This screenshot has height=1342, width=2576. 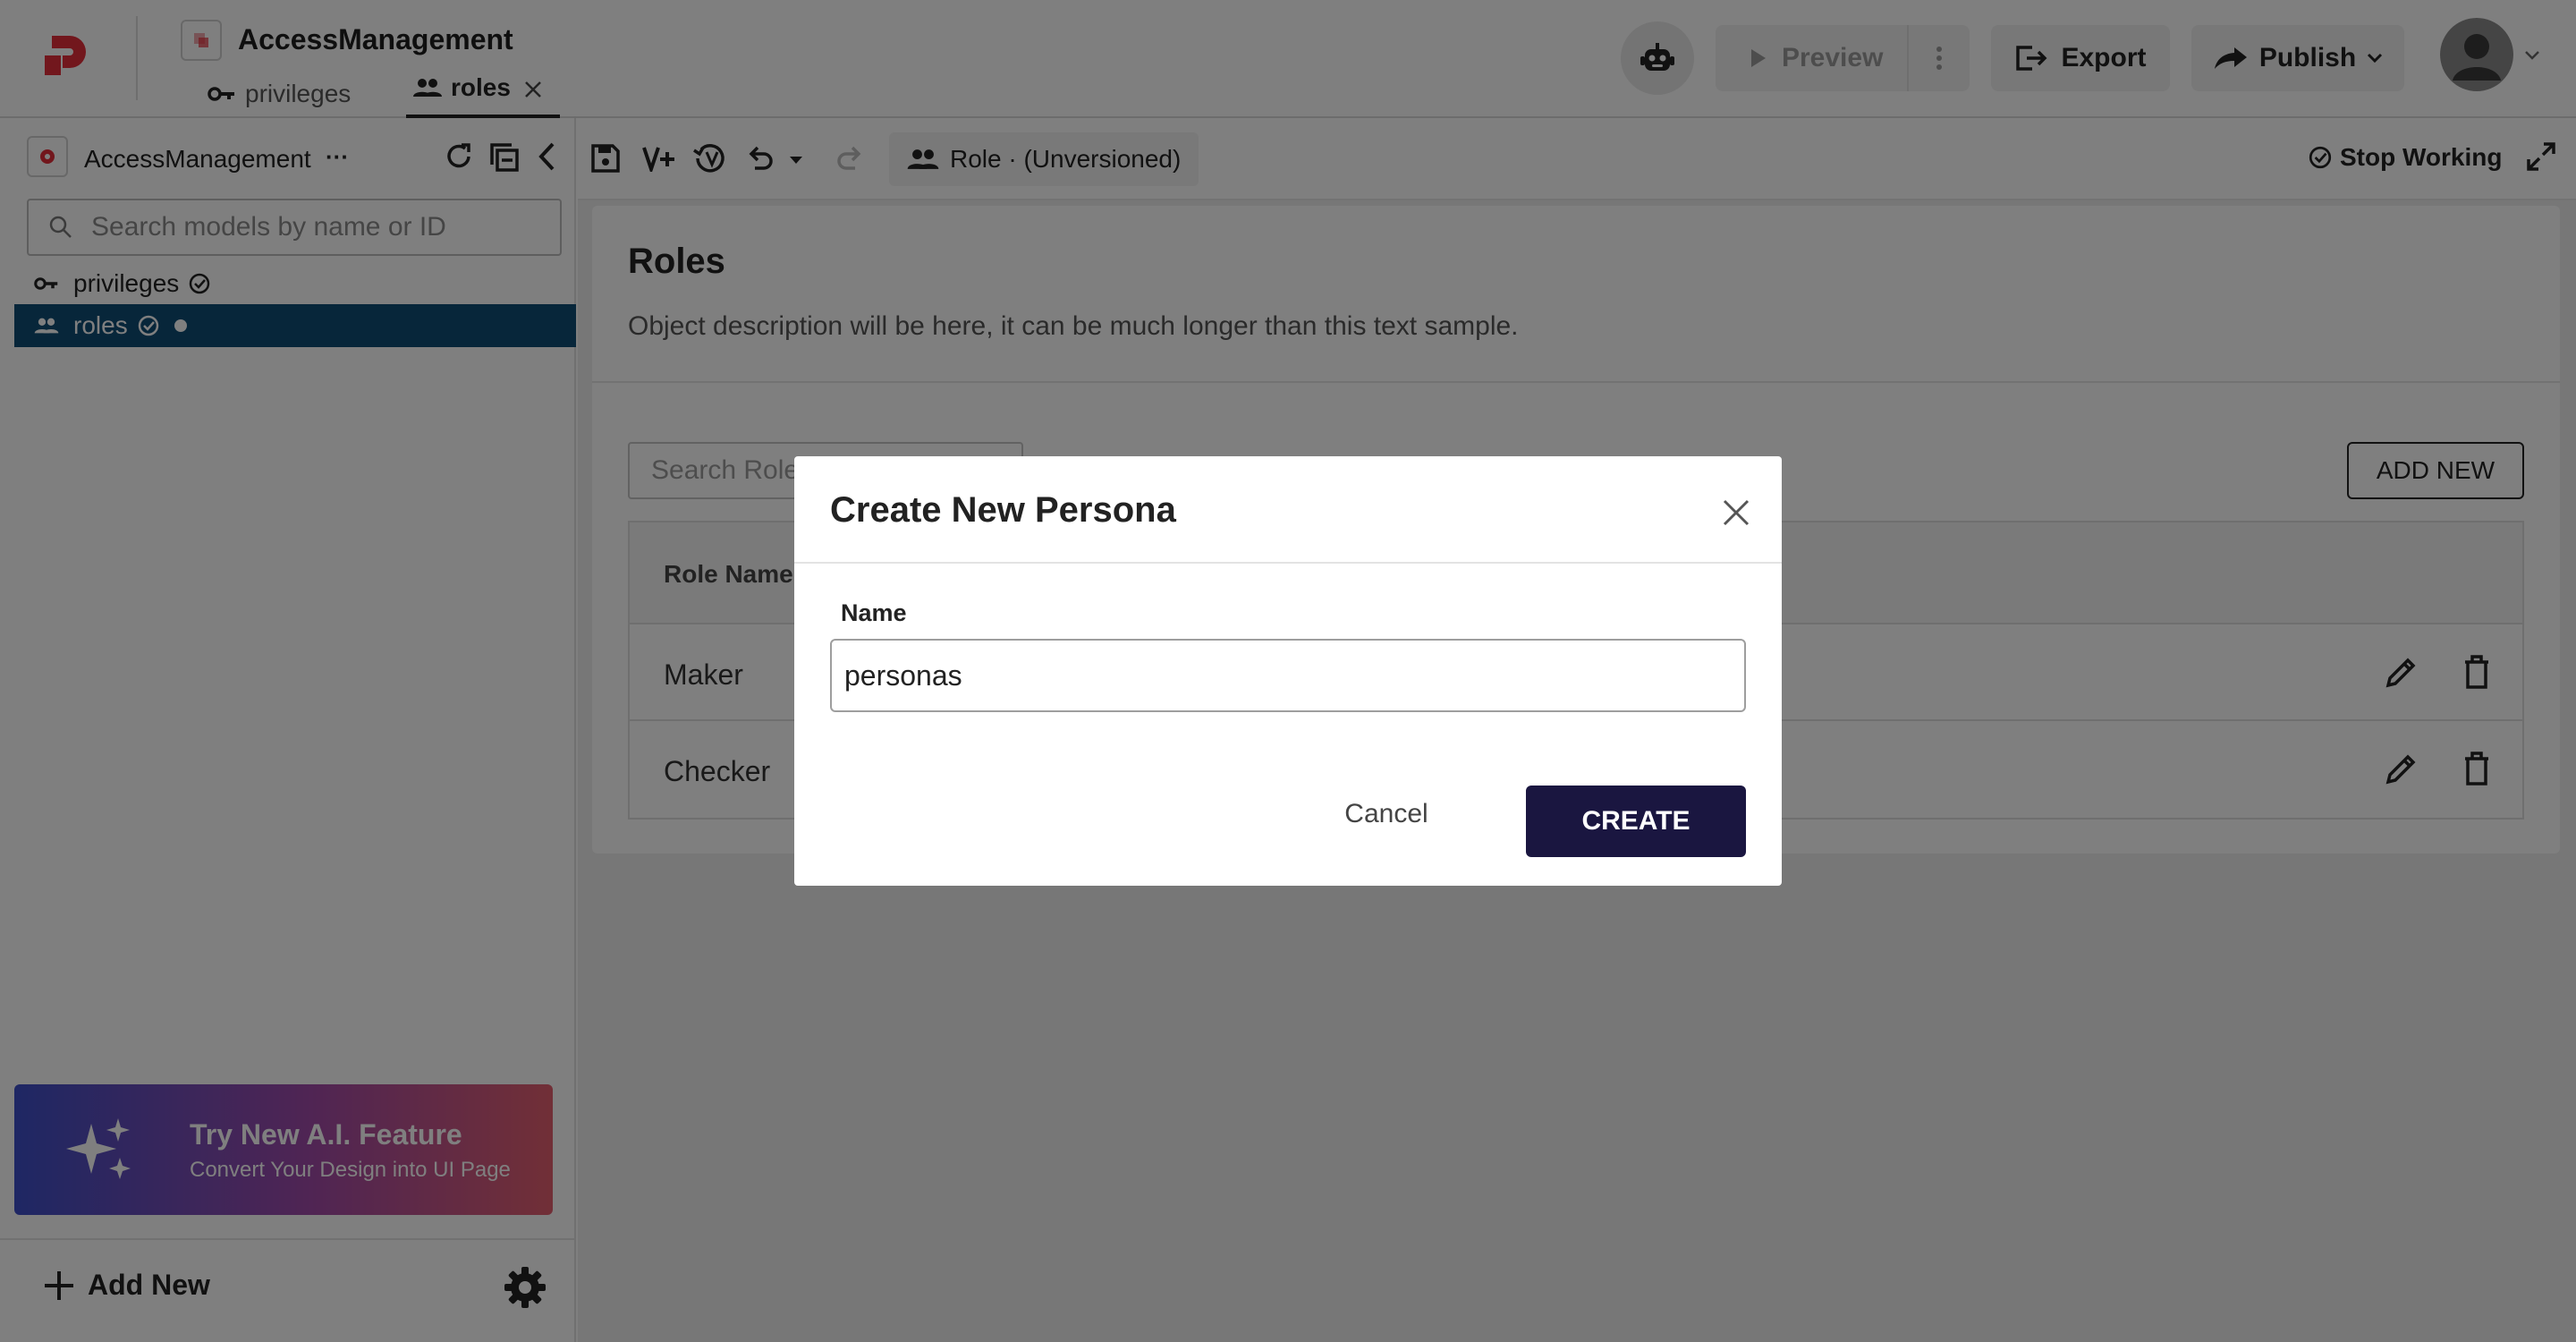 What do you see at coordinates (903, 675) in the screenshot?
I see `persona-name-value: personas` at bounding box center [903, 675].